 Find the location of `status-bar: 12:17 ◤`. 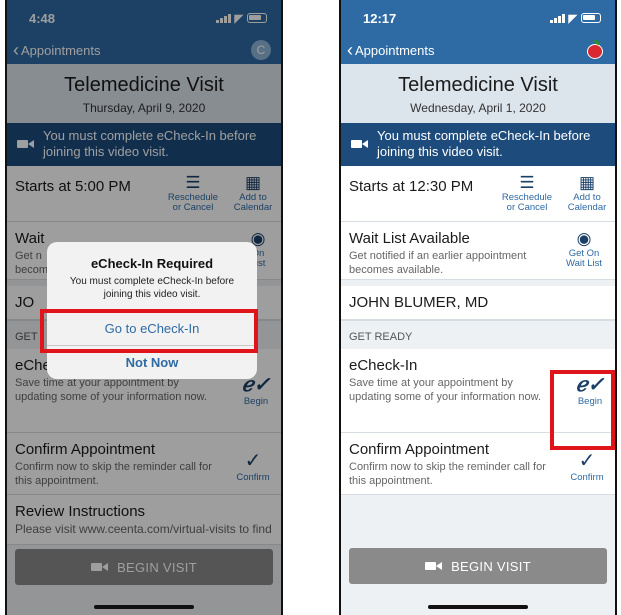

status-bar: 12:17 ◤ is located at coordinates (478, 18).